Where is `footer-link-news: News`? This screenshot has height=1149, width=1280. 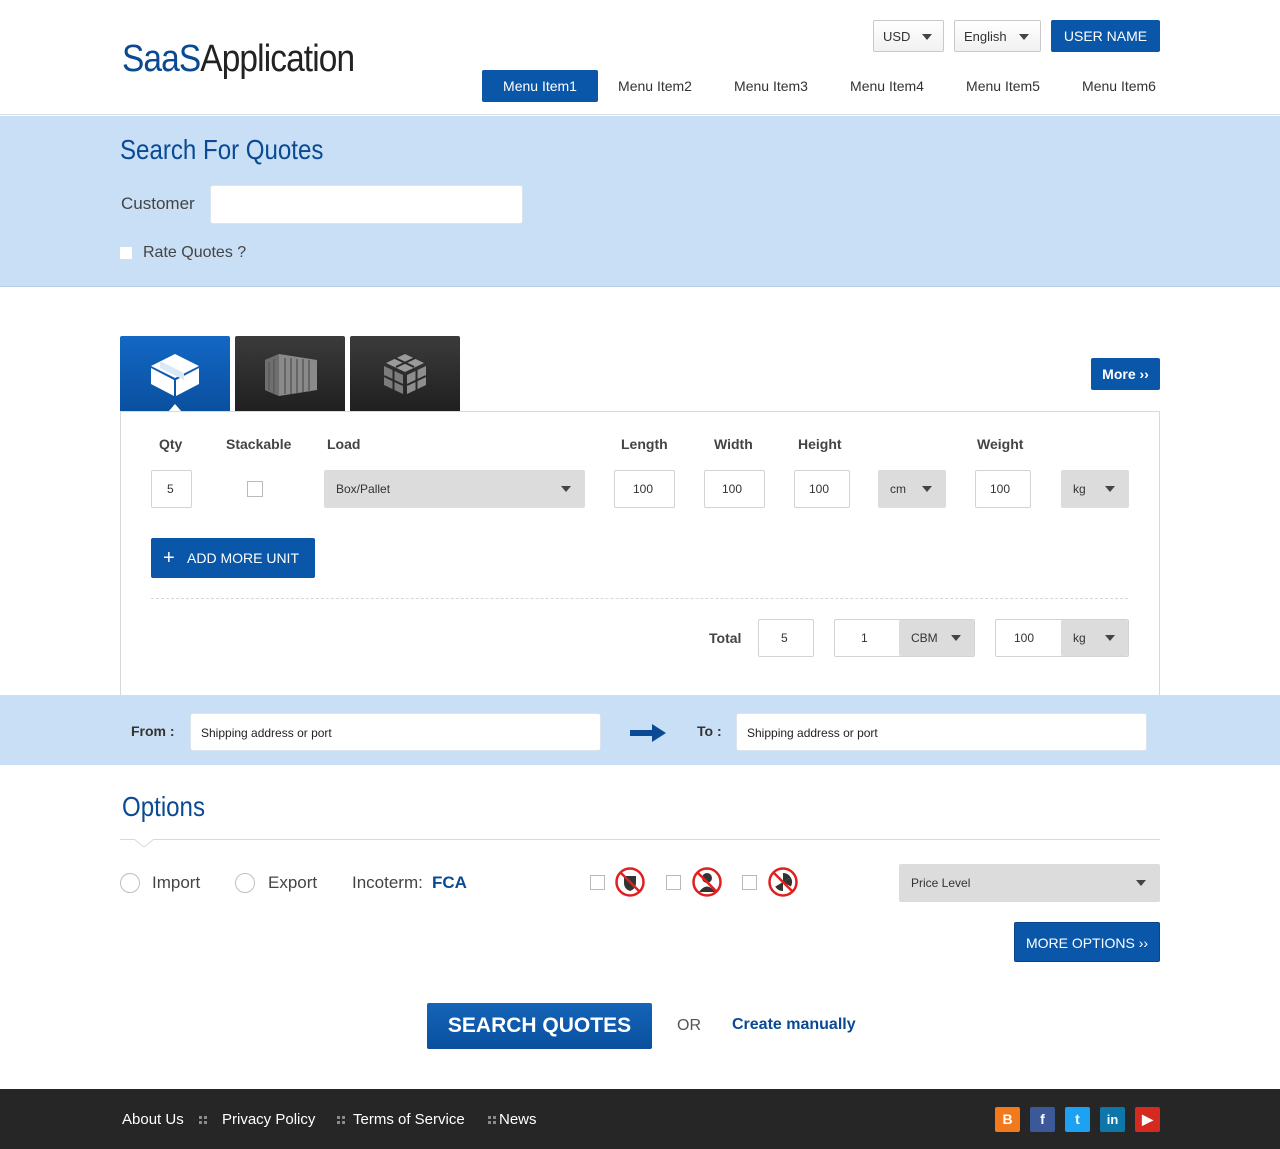
footer-link-news: News is located at coordinates (518, 1119).